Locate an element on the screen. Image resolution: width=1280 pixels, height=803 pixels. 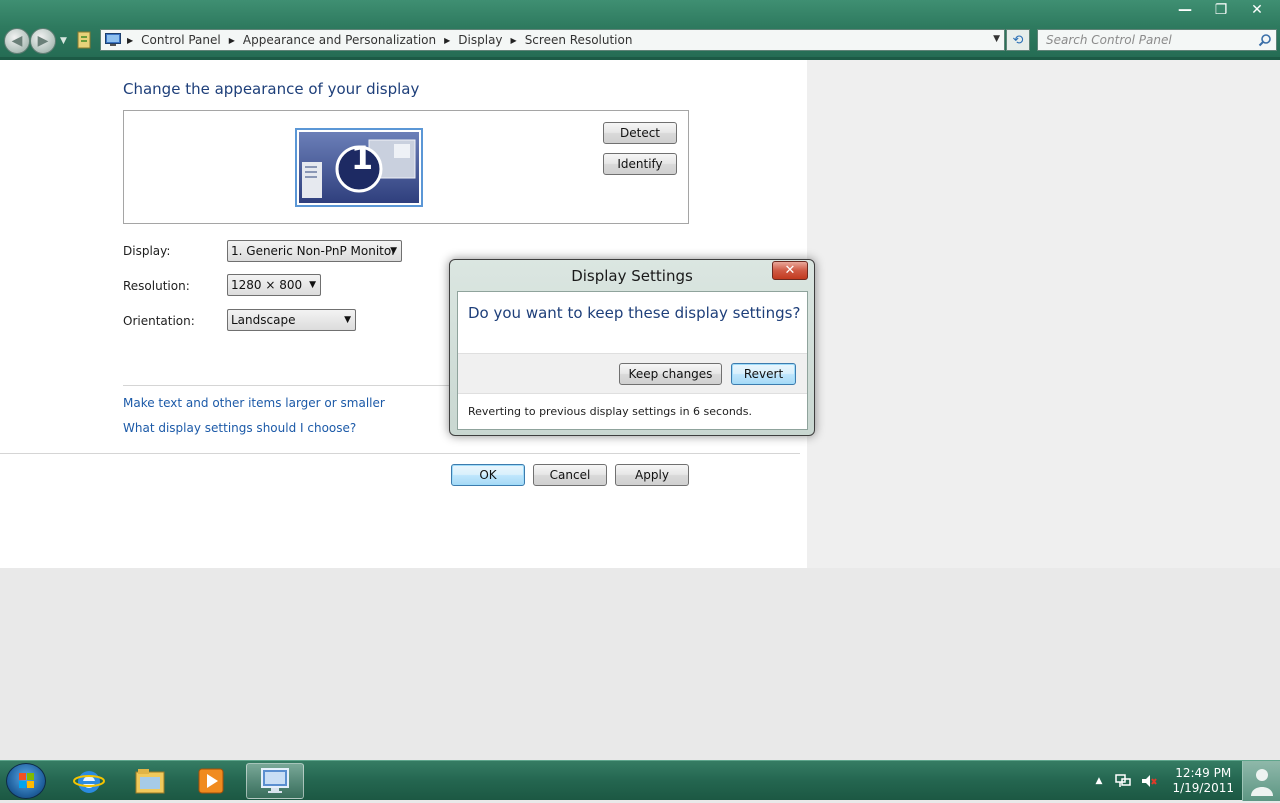
resolution-select: 1280 × 800 ▼ is located at coordinates (274, 285).